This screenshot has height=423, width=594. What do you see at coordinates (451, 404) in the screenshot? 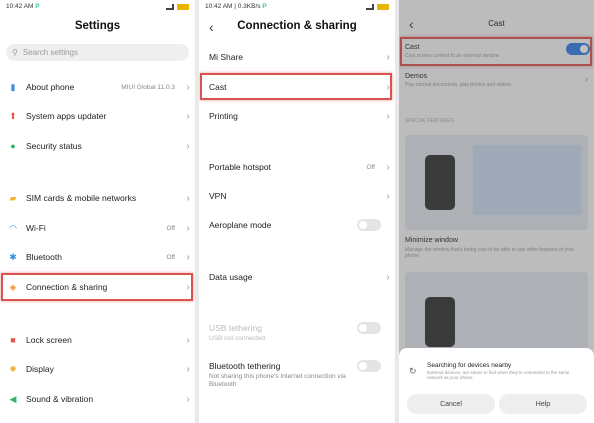
I see `cancel-button: Cancel` at bounding box center [451, 404].